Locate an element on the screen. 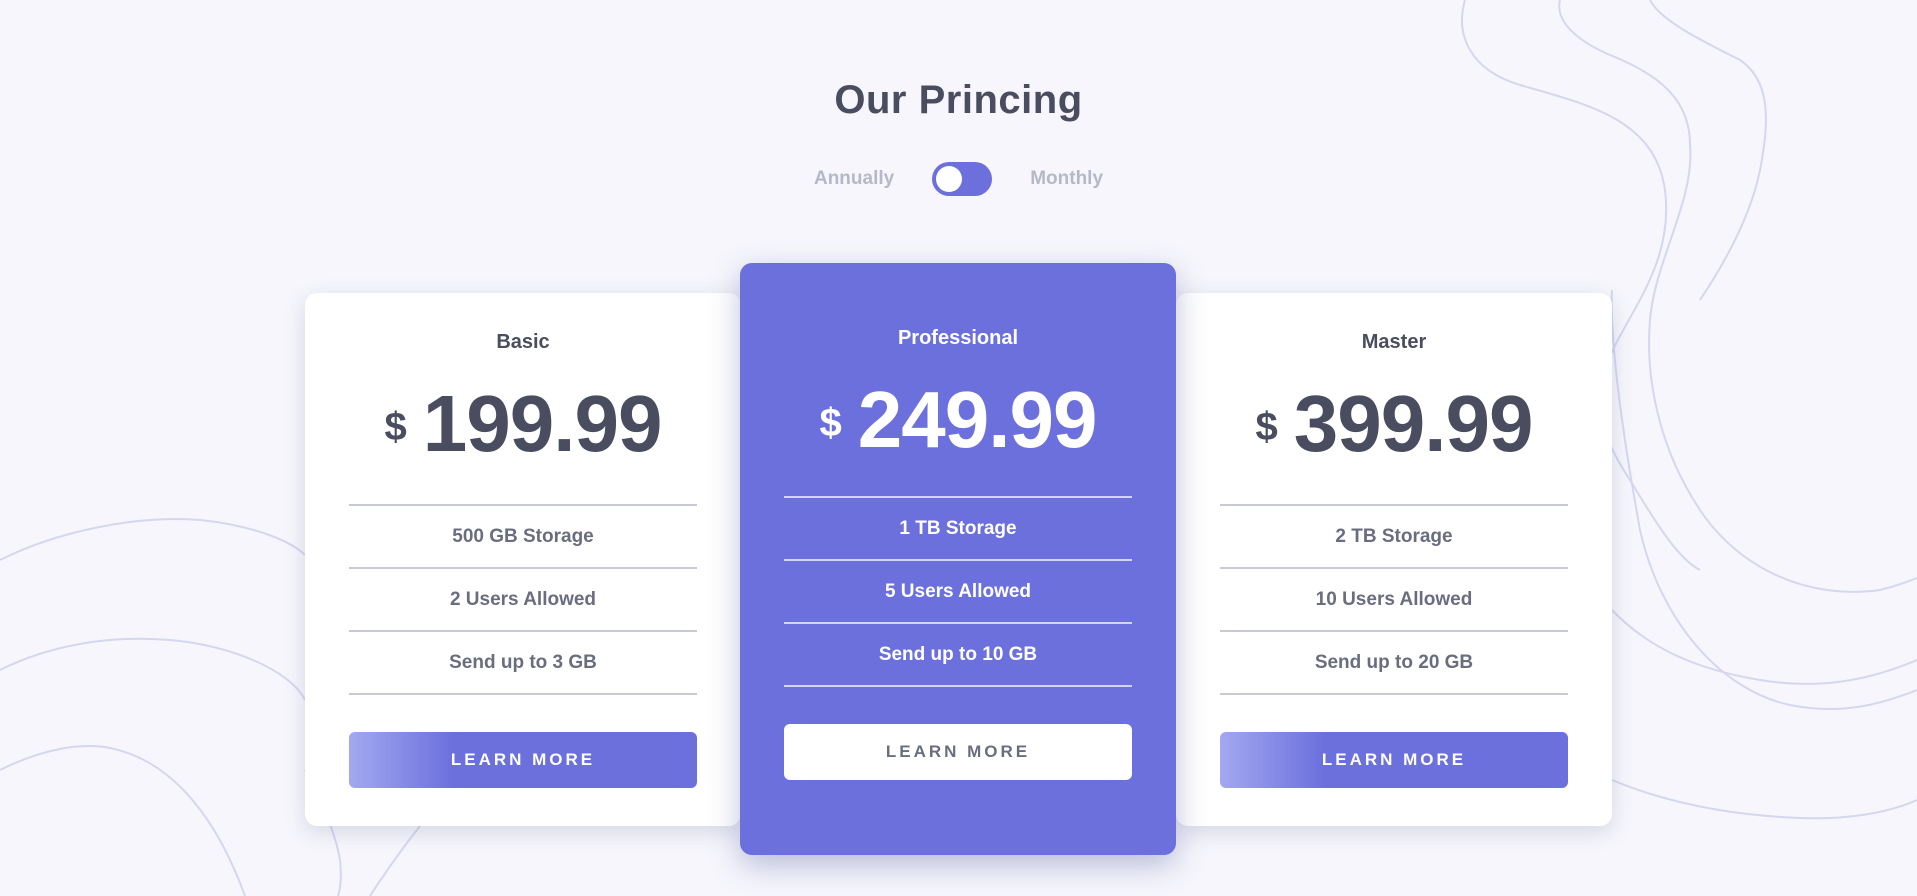 This screenshot has height=896, width=1917. feature-item: 2 TB Storage is located at coordinates (1394, 537).